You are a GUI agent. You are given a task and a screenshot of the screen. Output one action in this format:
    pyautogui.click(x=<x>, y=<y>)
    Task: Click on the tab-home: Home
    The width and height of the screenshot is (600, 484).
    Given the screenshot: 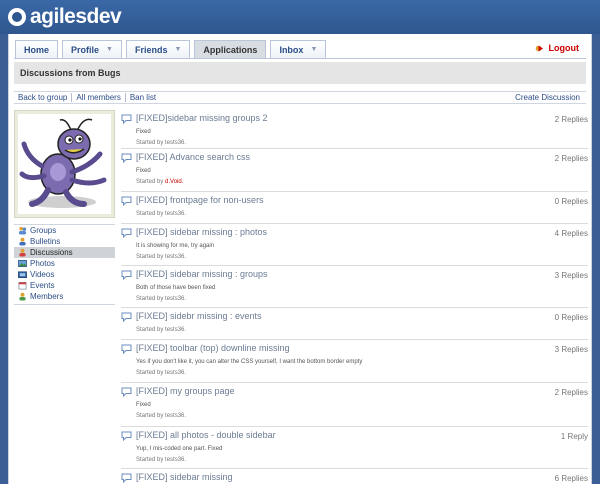 What is the action you would take?
    pyautogui.click(x=37, y=49)
    